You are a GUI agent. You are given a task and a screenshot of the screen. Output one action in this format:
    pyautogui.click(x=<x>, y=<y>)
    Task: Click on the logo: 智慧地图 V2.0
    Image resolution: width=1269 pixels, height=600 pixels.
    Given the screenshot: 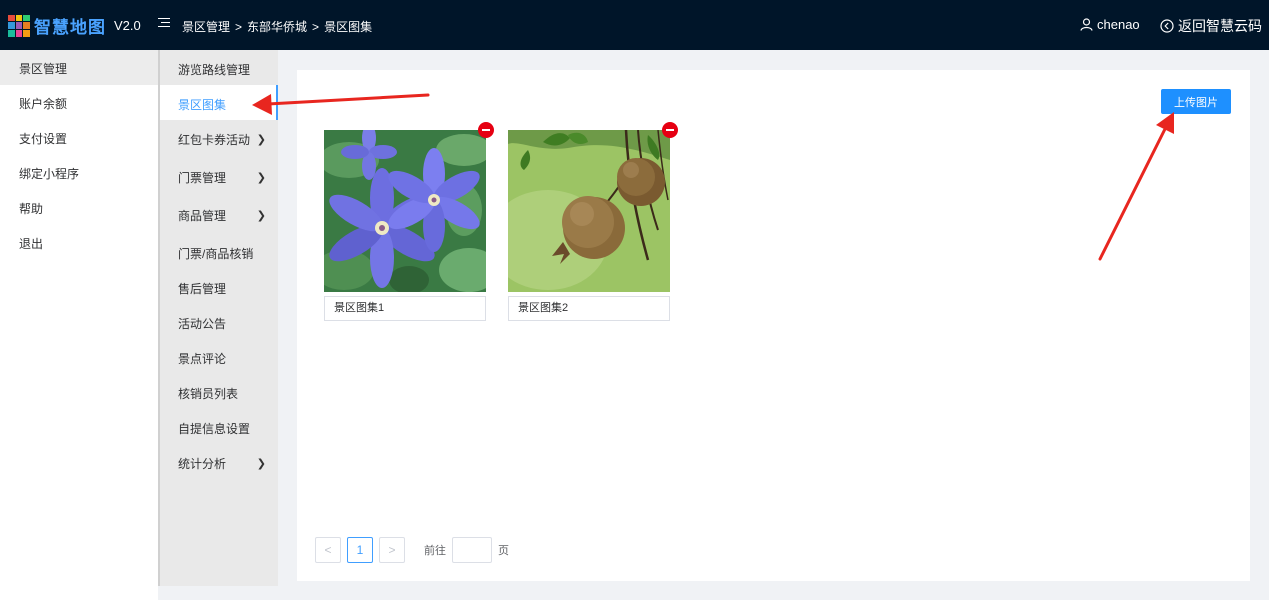 What is the action you would take?
    pyautogui.click(x=74, y=25)
    